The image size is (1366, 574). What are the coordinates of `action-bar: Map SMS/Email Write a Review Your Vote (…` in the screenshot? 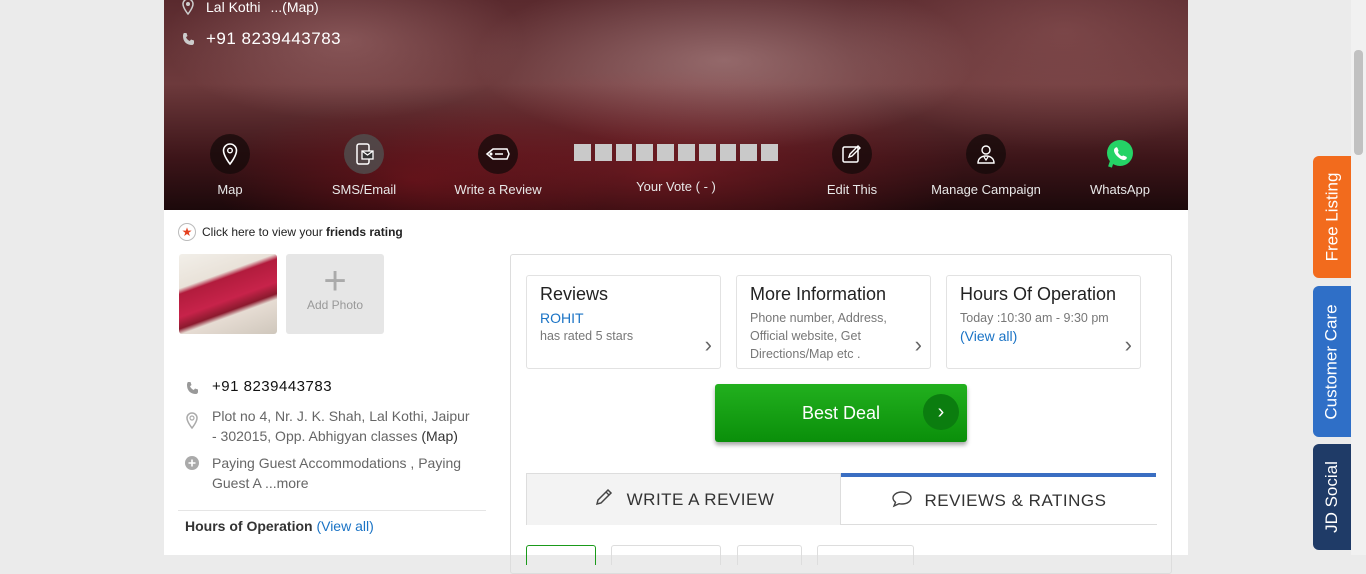 It's located at (676, 169).